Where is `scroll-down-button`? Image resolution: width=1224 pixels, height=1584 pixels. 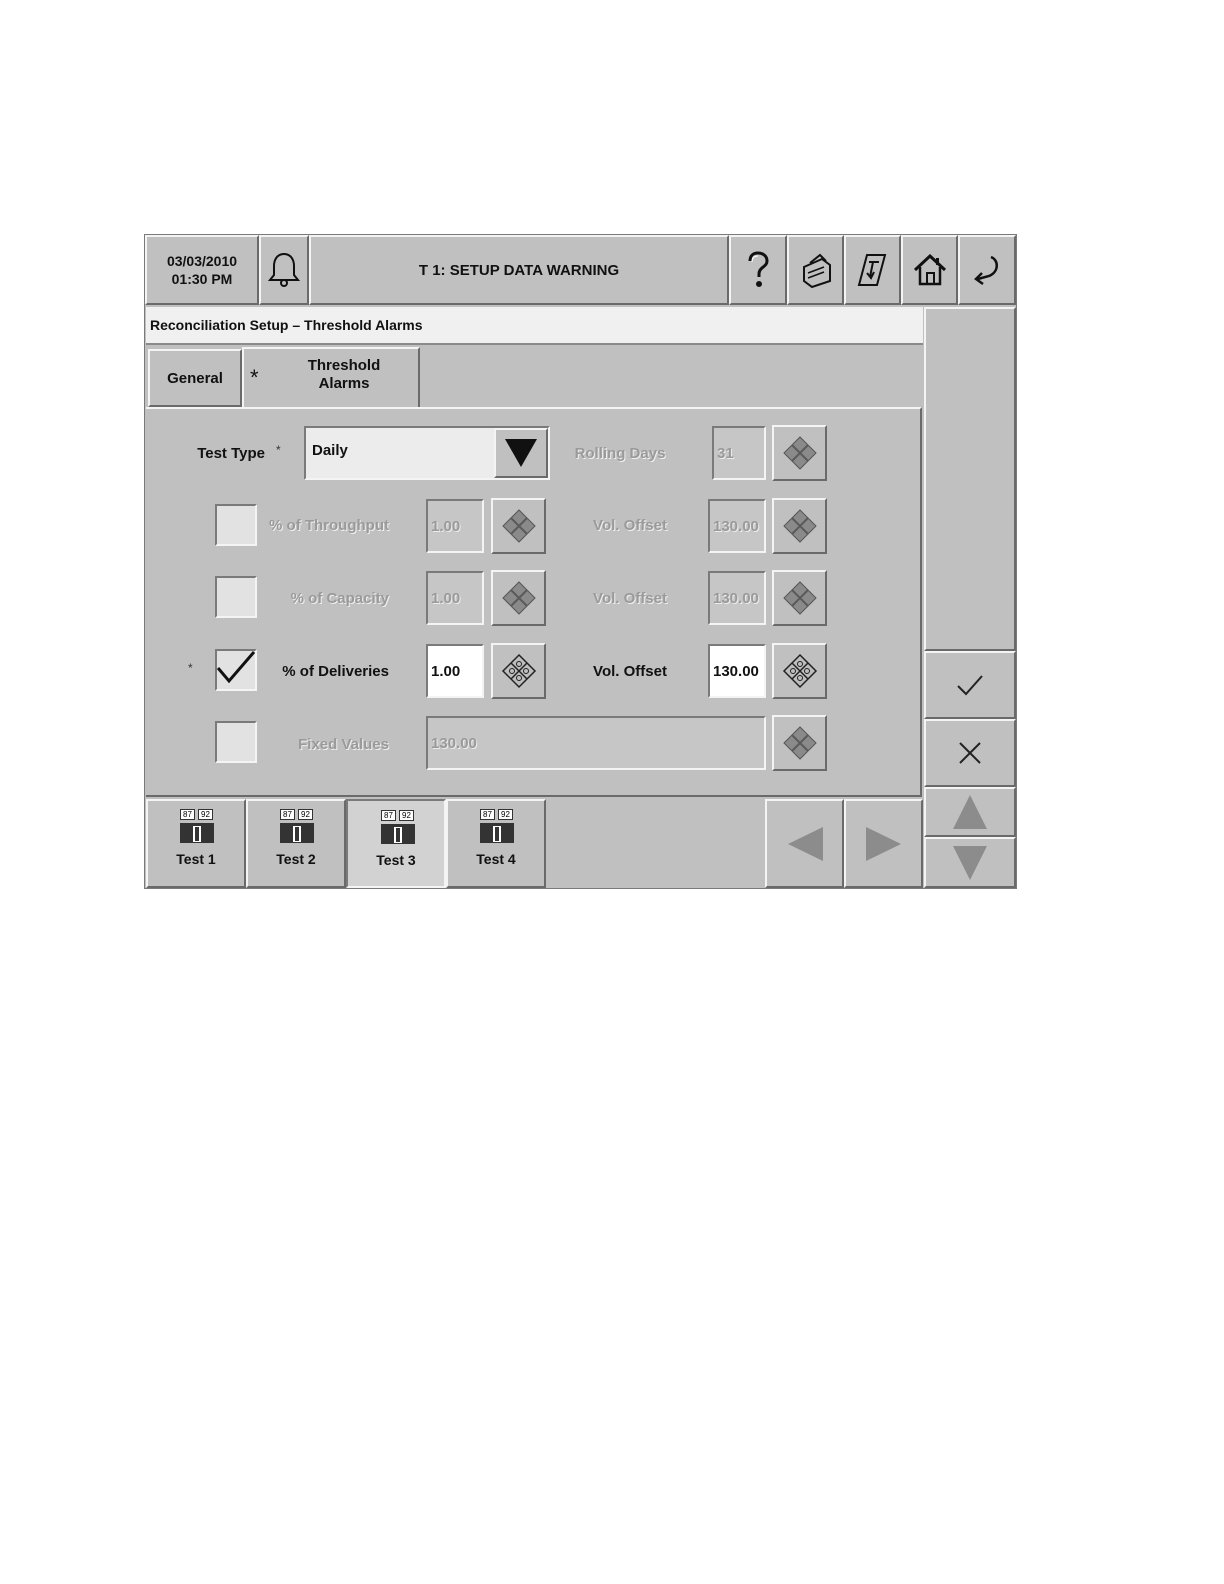 scroll-down-button is located at coordinates (970, 862).